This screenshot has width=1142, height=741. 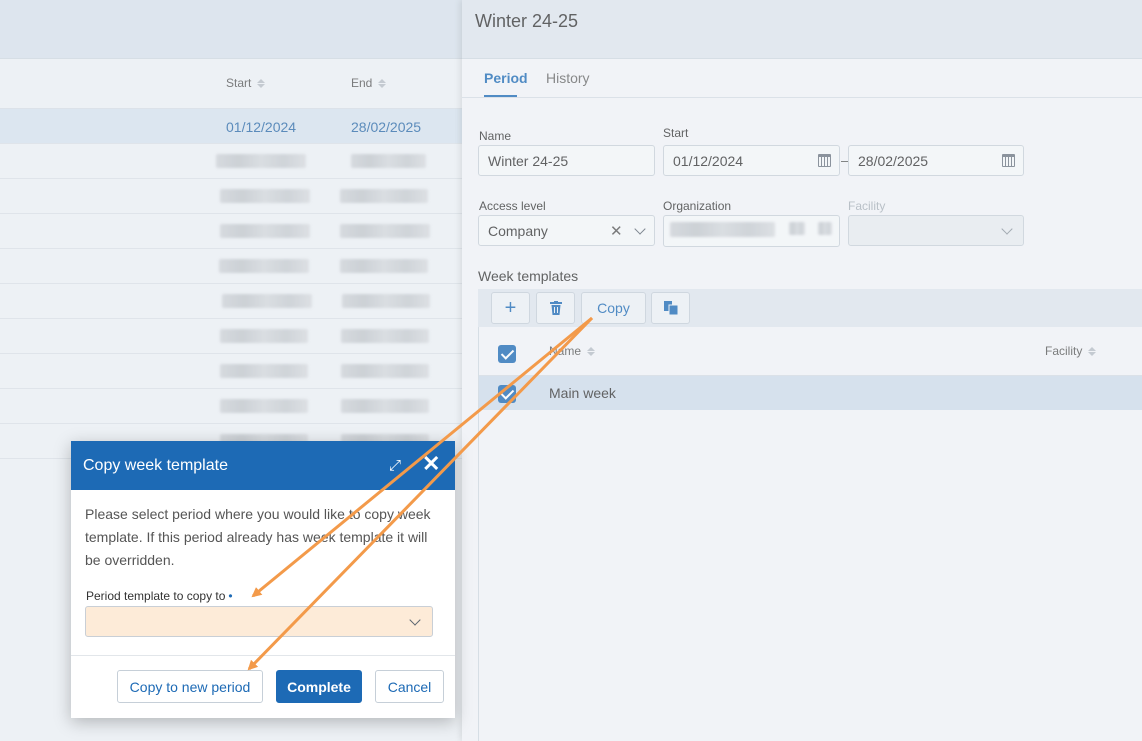 I want to click on arrow-to-copy-new-period, so click(x=420, y=493).